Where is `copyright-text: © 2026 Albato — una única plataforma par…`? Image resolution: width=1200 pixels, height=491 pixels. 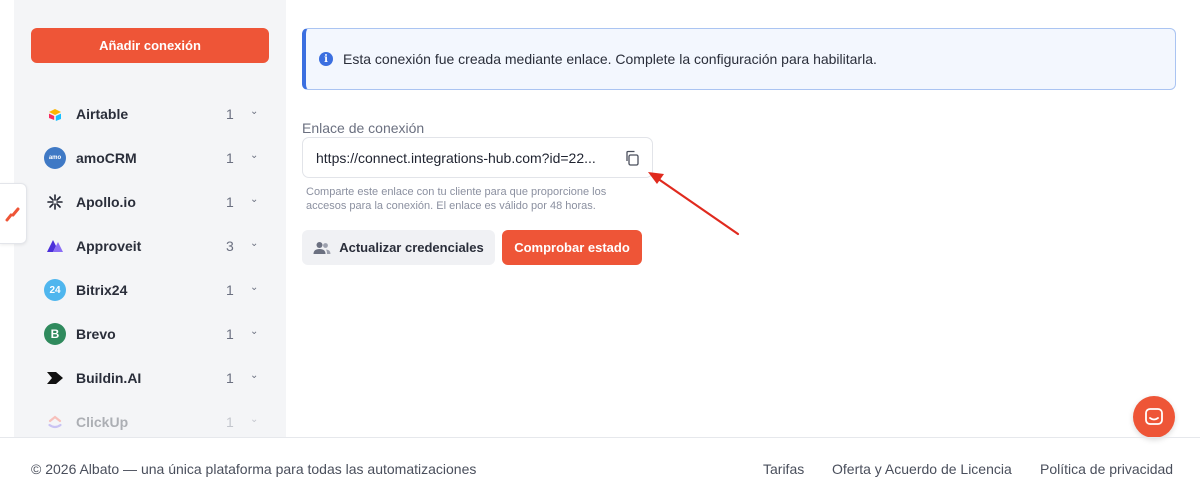 copyright-text: © 2026 Albato — una única plataforma par… is located at coordinates (254, 469).